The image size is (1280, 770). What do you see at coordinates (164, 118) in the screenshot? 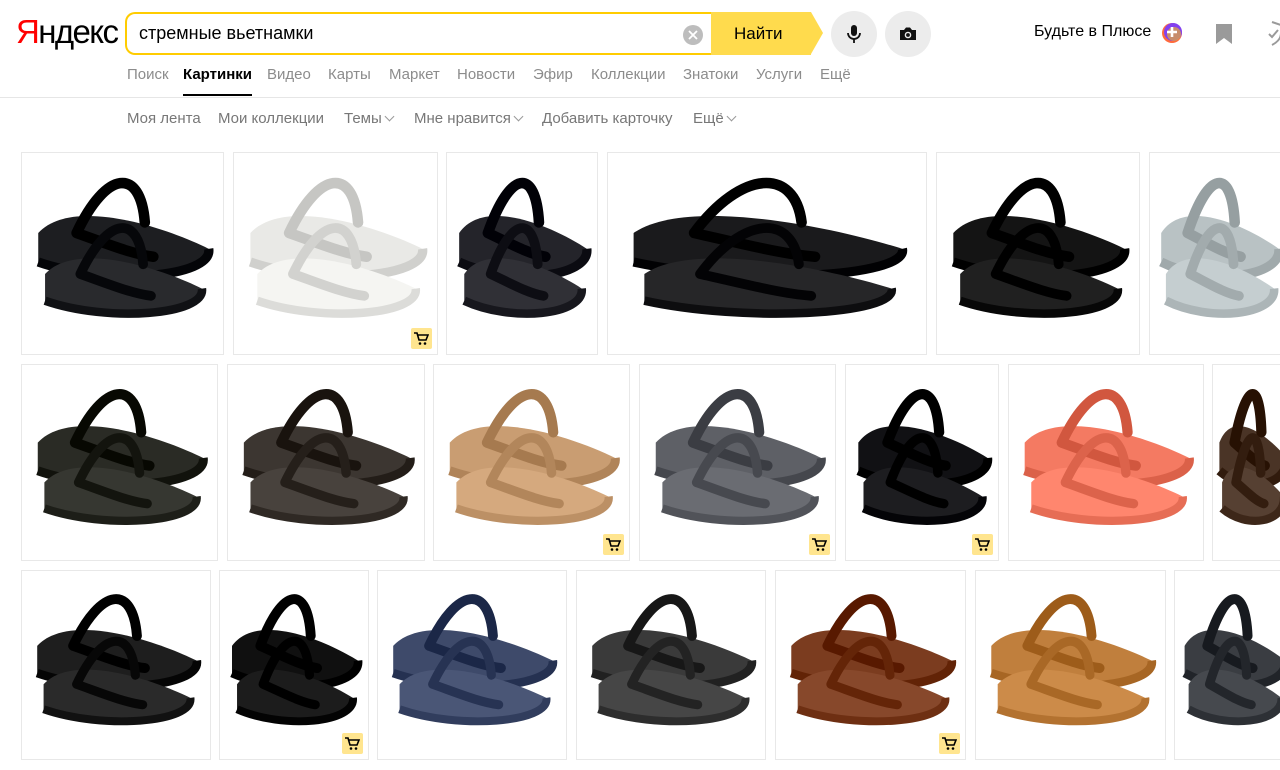
I see `subnav-feed: Моя лента` at bounding box center [164, 118].